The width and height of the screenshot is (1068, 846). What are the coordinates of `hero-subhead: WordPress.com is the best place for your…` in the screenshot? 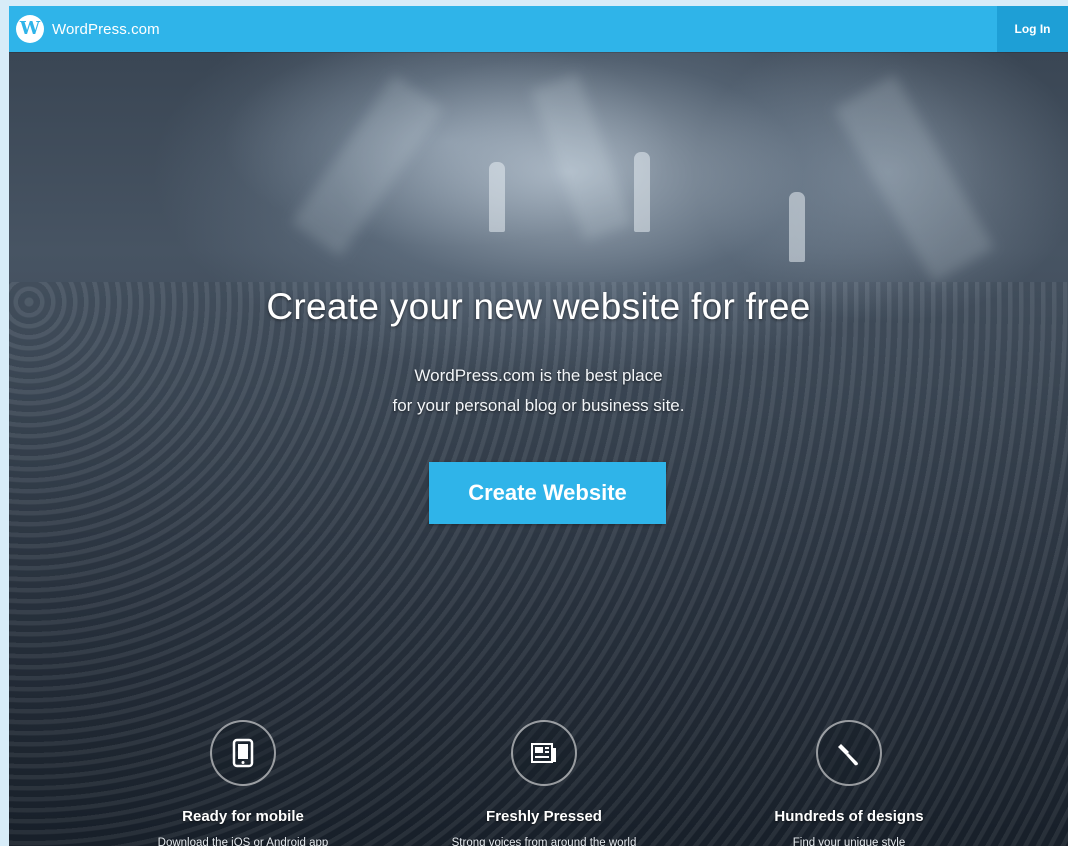 It's located at (538, 391).